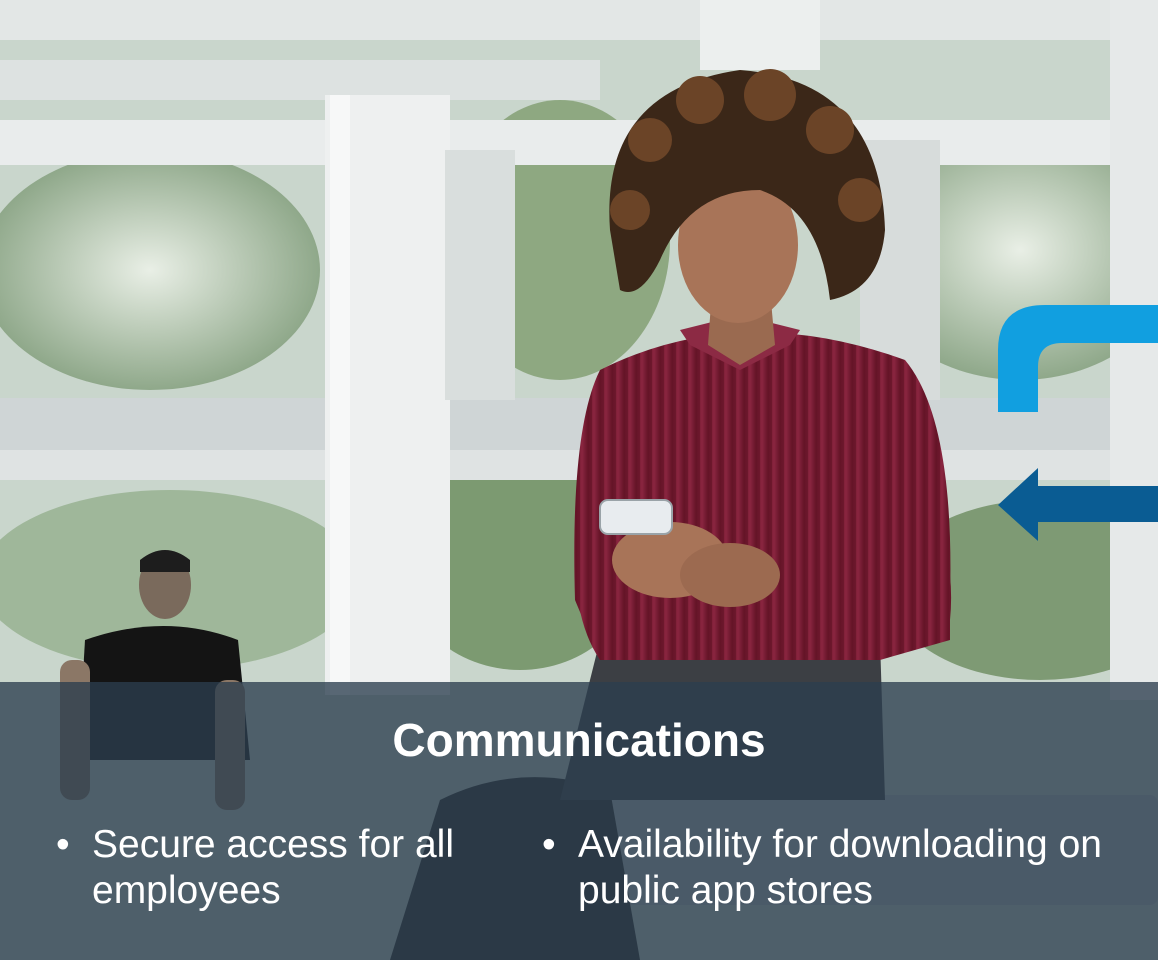 The image size is (1158, 960). I want to click on slide-title: Communications, so click(579, 740).